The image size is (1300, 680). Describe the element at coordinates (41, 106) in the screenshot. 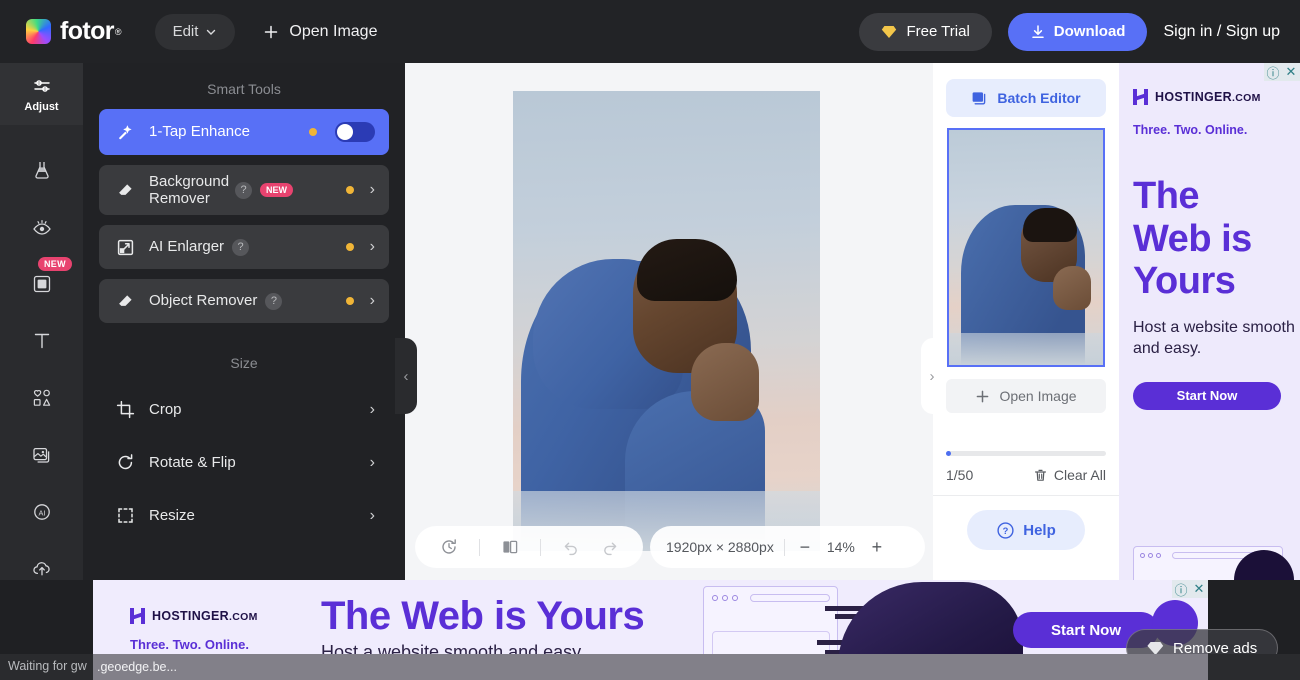

I see `sidebar-item-adjust-label: Adjust` at that location.